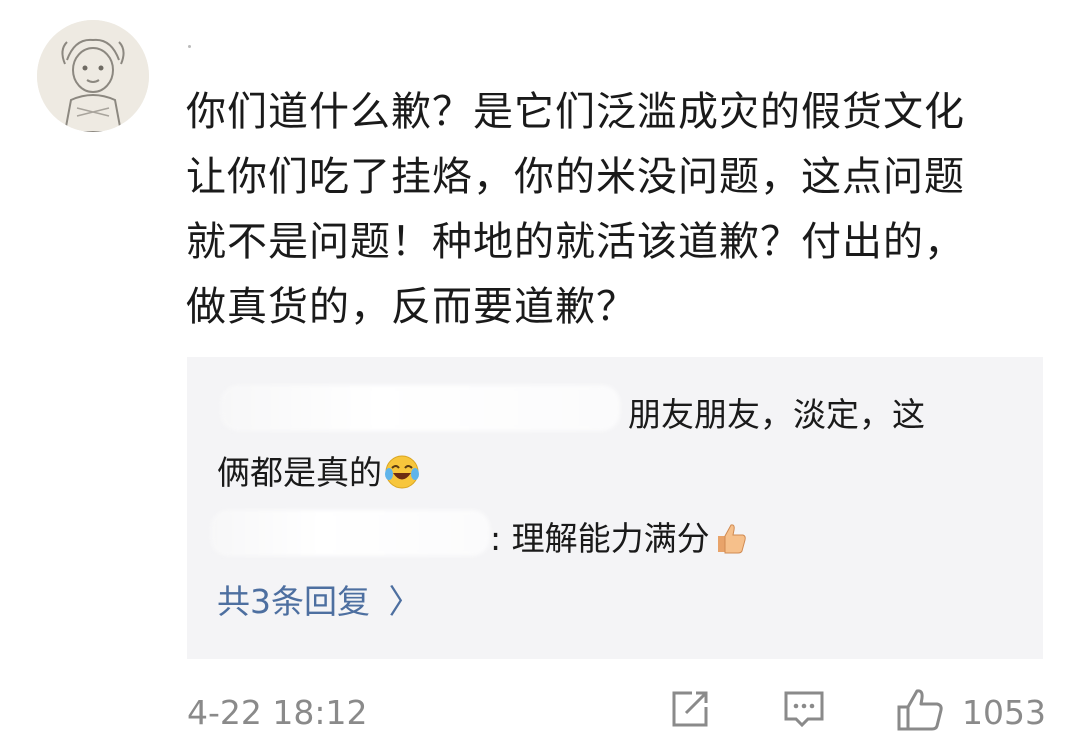 Image resolution: width=1080 pixels, height=751 pixels. Describe the element at coordinates (575, 242) in the screenshot. I see `comment-line: 就不是问题！种地的就活该道歉？付出的，` at that location.